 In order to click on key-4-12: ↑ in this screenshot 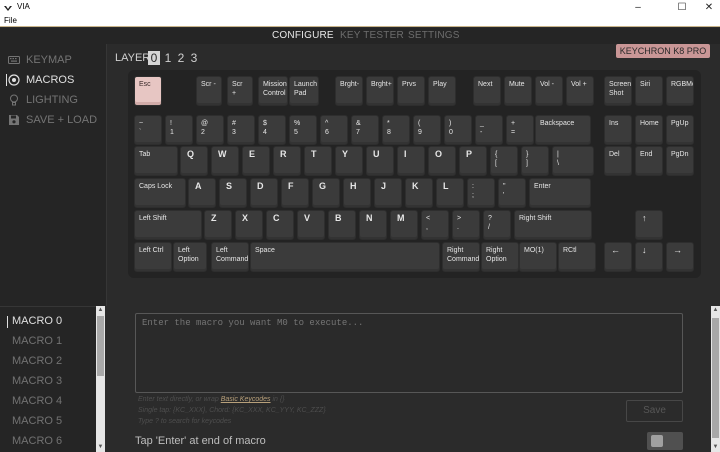, I will do `click(649, 225)`.